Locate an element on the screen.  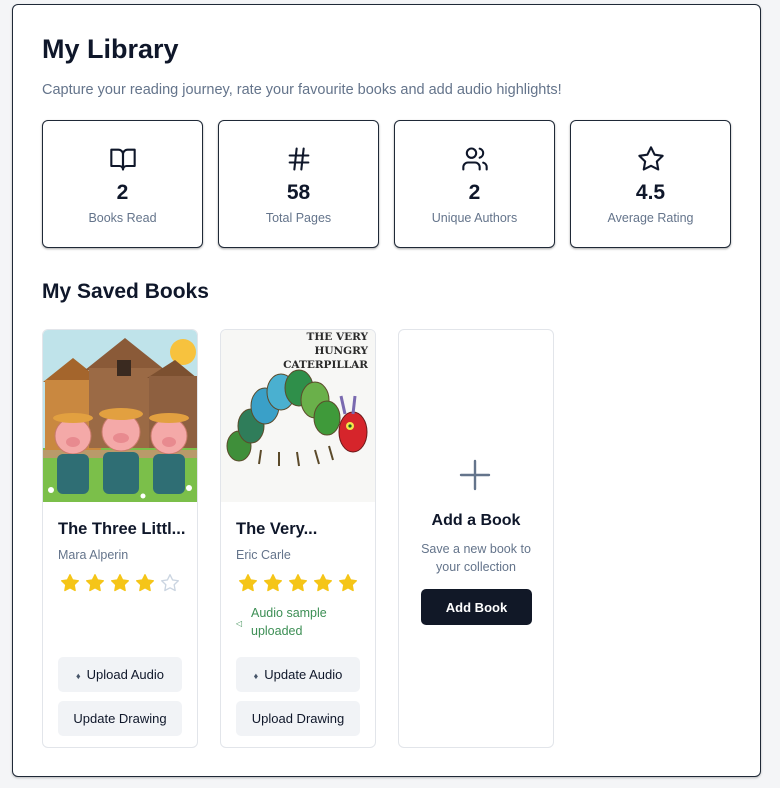
audio-status-text: Audio sample uploaded is located at coordinates (289, 622).